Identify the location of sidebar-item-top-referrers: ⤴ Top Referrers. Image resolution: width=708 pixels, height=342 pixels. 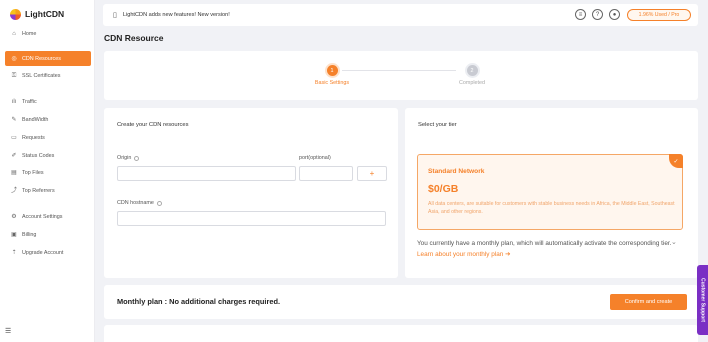
(48, 190).